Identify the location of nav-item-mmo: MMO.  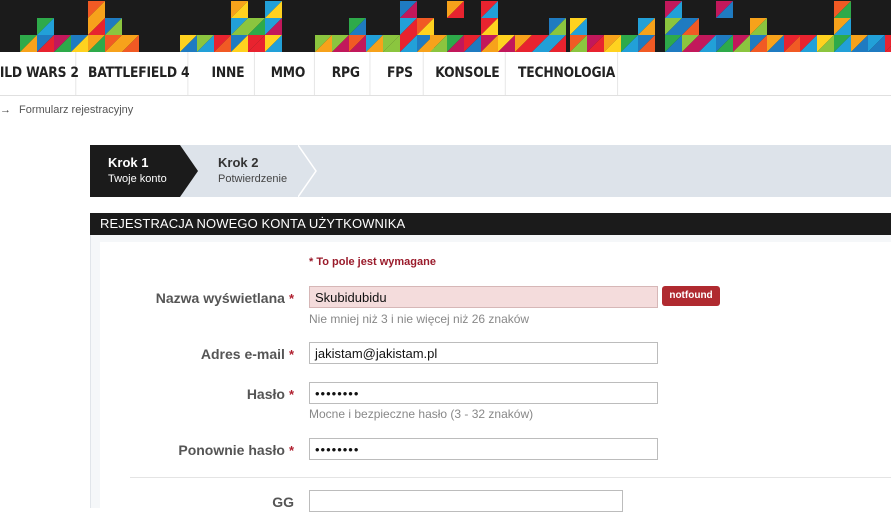
(288, 73).